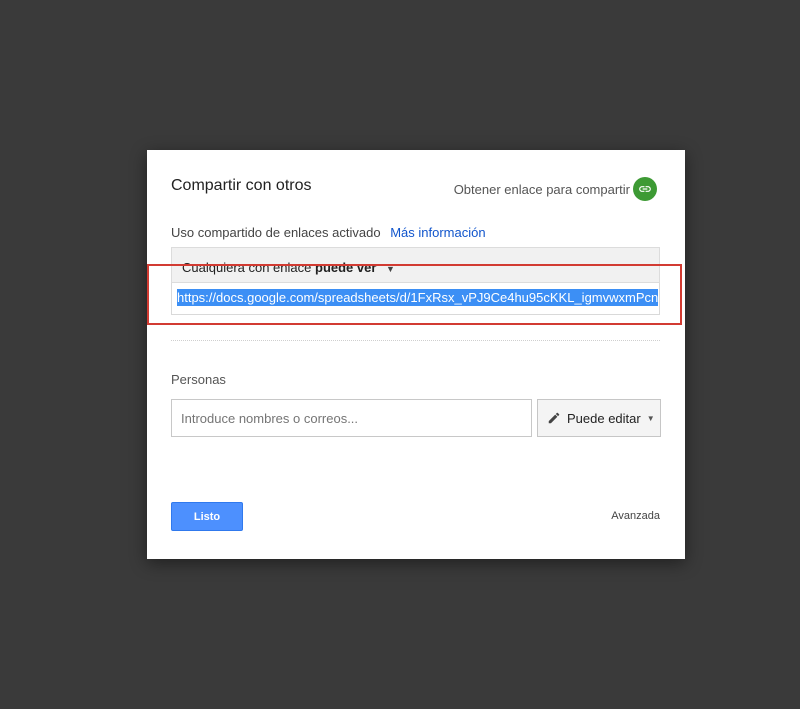 The height and width of the screenshot is (709, 800). What do you see at coordinates (635, 516) in the screenshot?
I see `advanced-link: Avanzada` at bounding box center [635, 516].